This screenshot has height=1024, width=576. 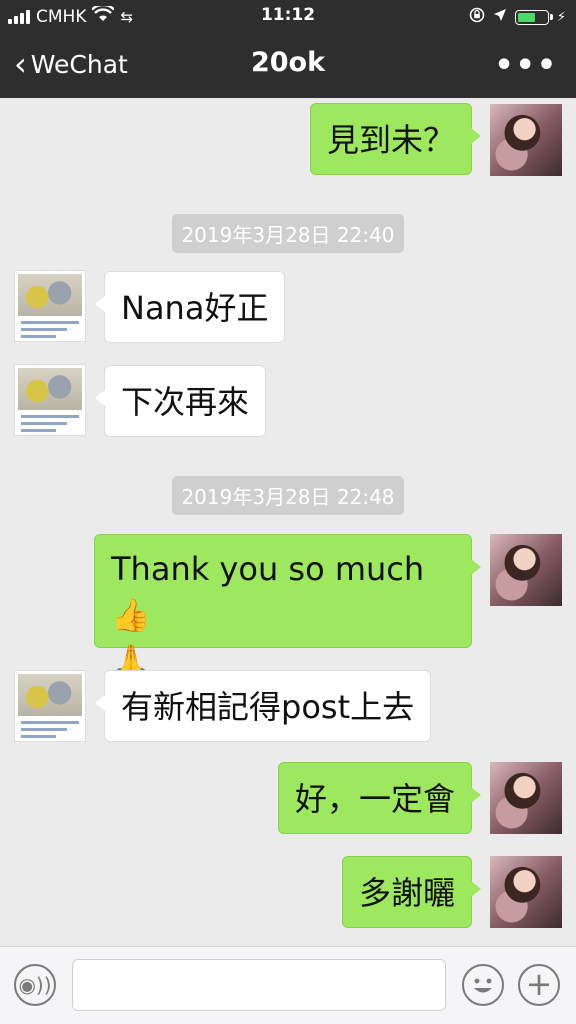 I want to click on message-bubble-received: 下次再來, so click(x=180, y=401).